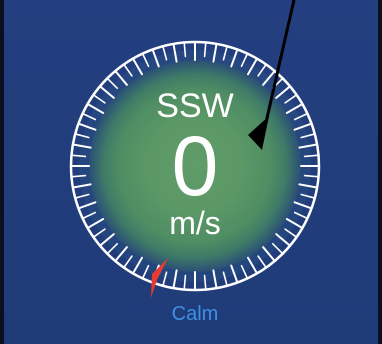 The image size is (382, 344). I want to click on wind-condition: Calm, so click(195, 314).